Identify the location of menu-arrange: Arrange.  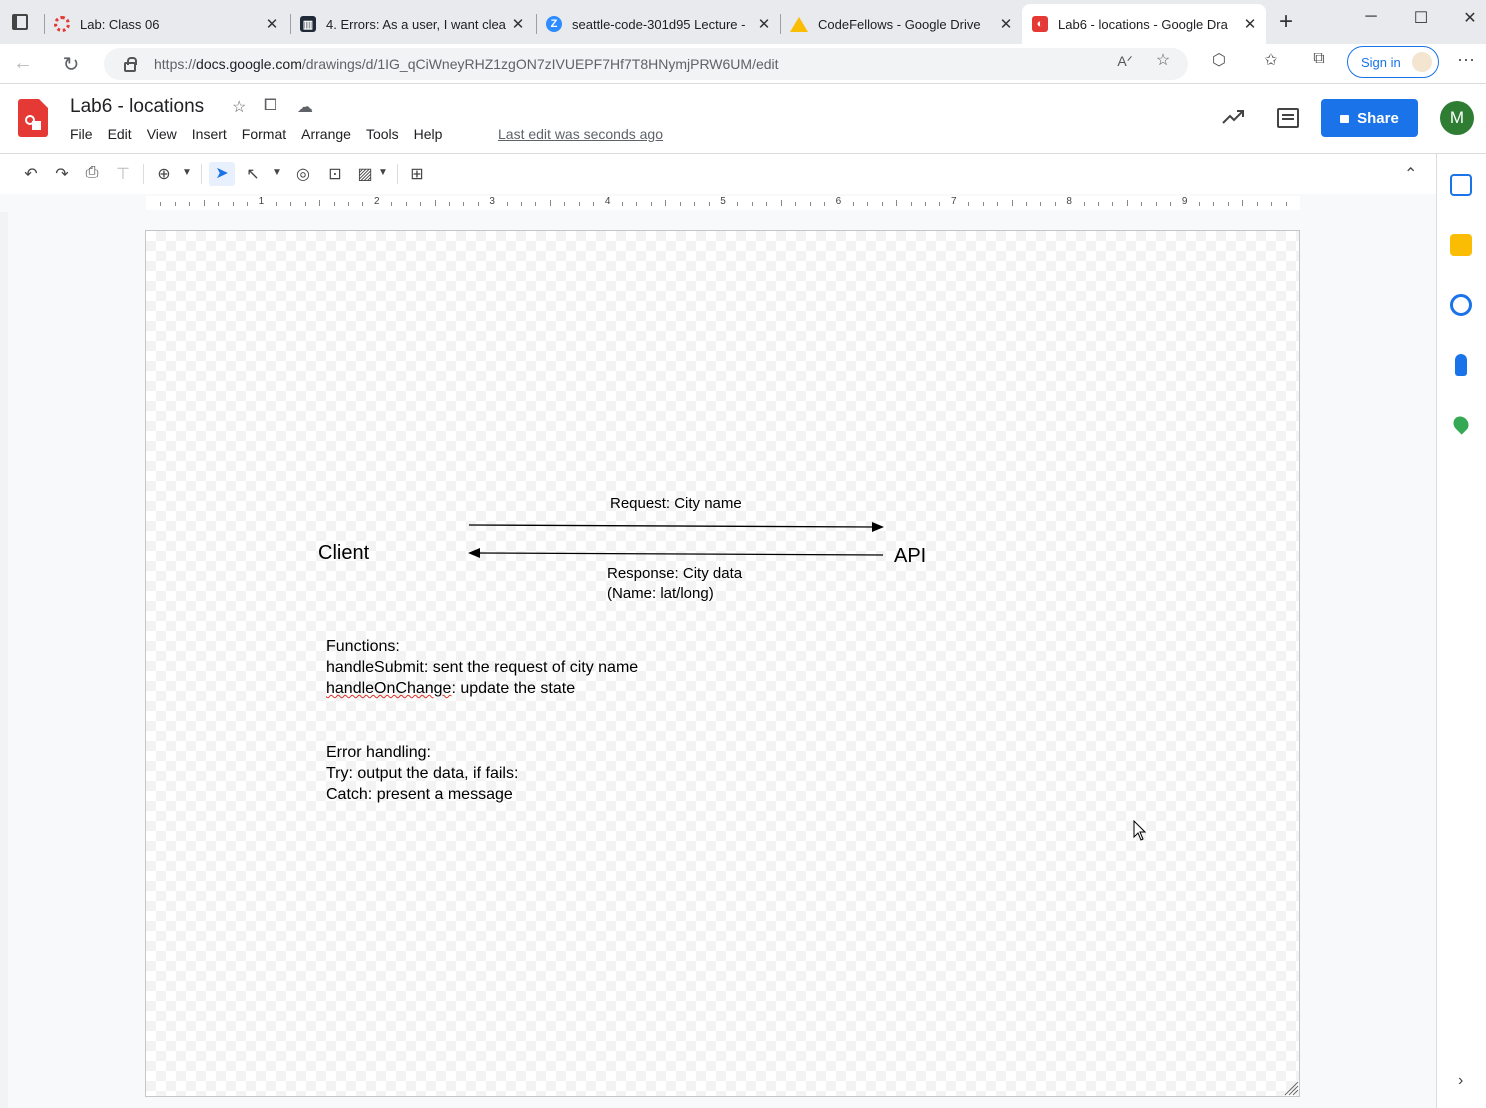
(326, 134).